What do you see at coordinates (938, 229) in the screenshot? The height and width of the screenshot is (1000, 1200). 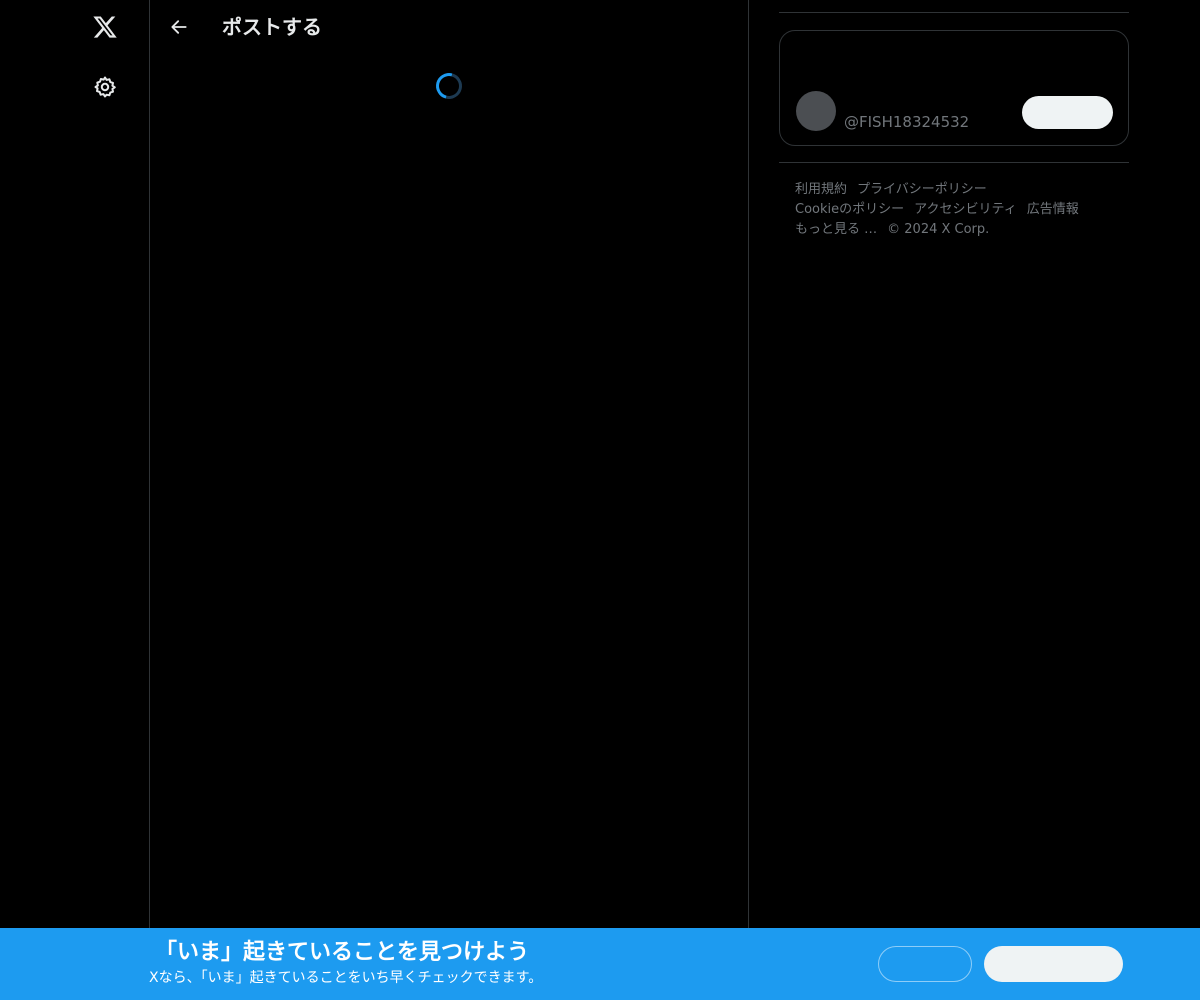 I see `footer-copyright: © 2024 X Corp.` at bounding box center [938, 229].